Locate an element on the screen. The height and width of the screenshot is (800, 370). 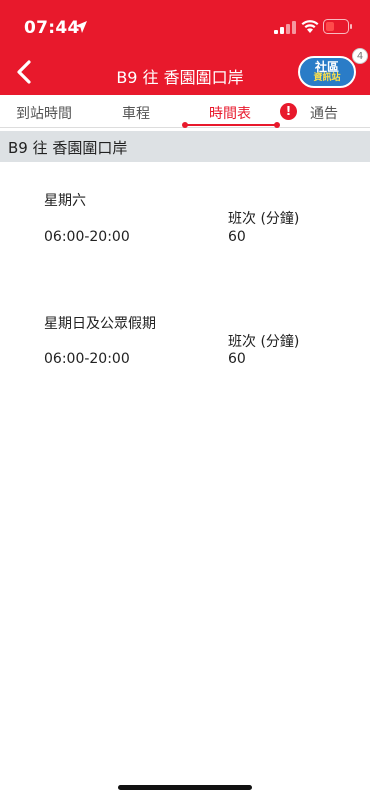
back-button is located at coordinates (24, 72).